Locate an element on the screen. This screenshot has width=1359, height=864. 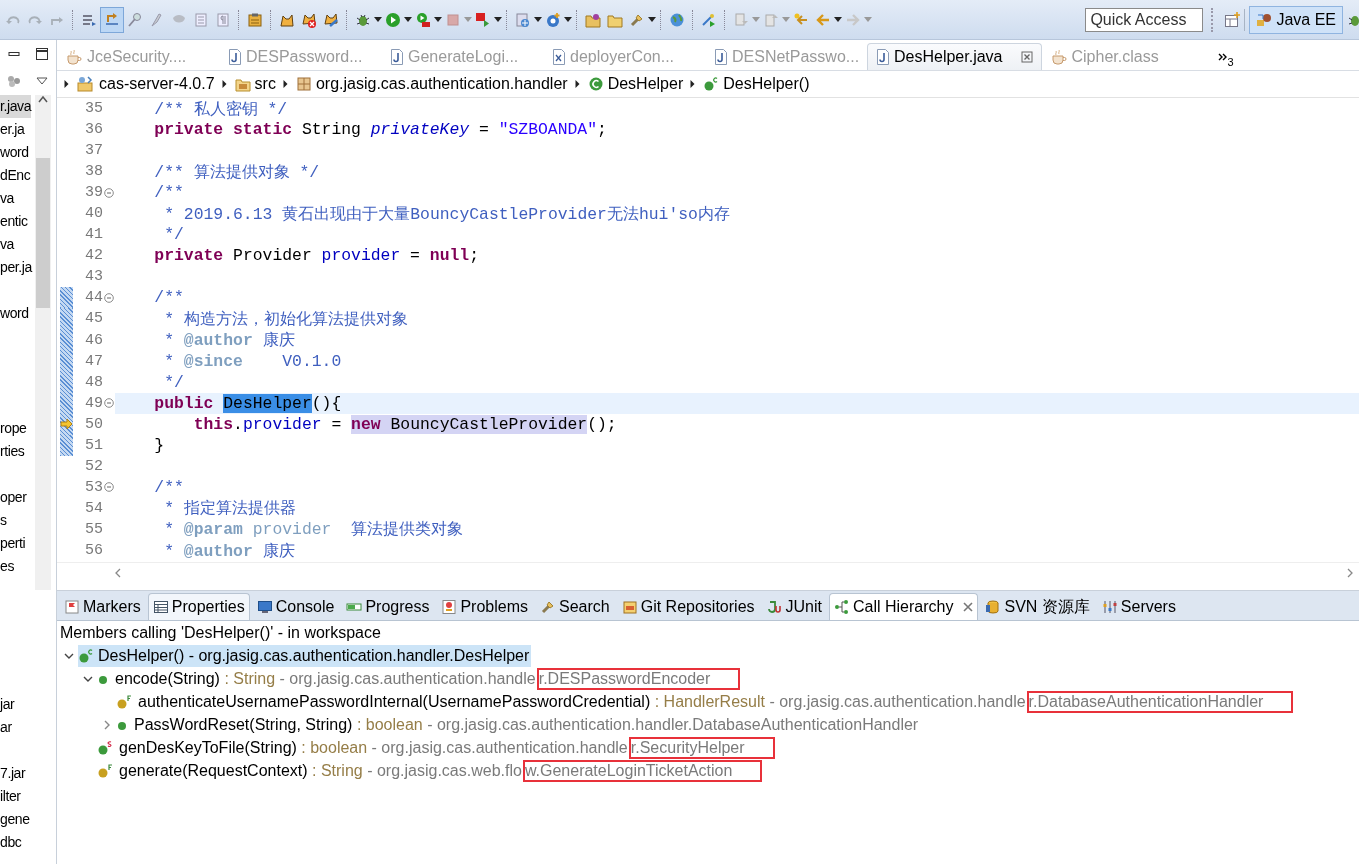
tree-item: per.ja is located at coordinates (16, 267).